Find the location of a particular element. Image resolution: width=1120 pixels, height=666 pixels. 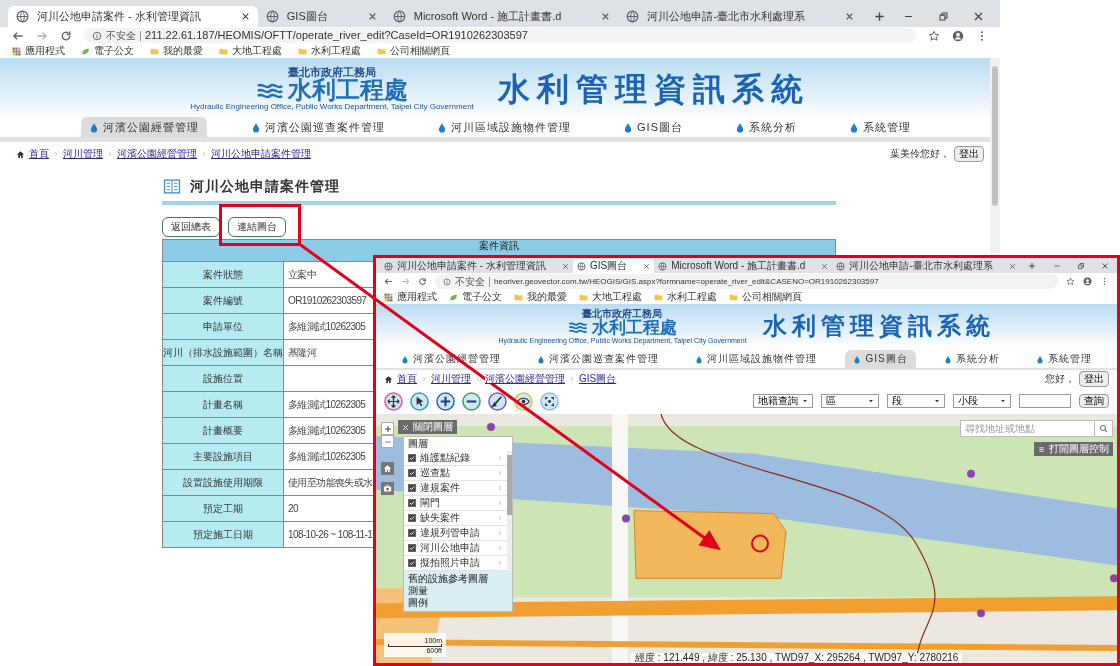

close-layers-button: 關閉圖層 is located at coordinates (427, 427).